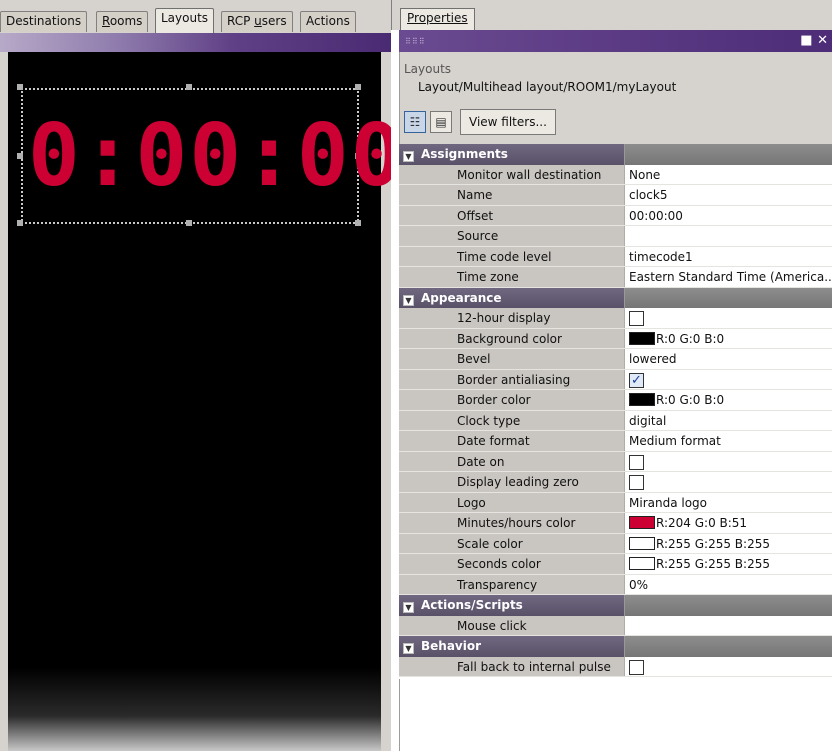  What do you see at coordinates (415, 41) in the screenshot?
I see `drag-grip-icon: ⠿⠿⠿` at bounding box center [415, 41].